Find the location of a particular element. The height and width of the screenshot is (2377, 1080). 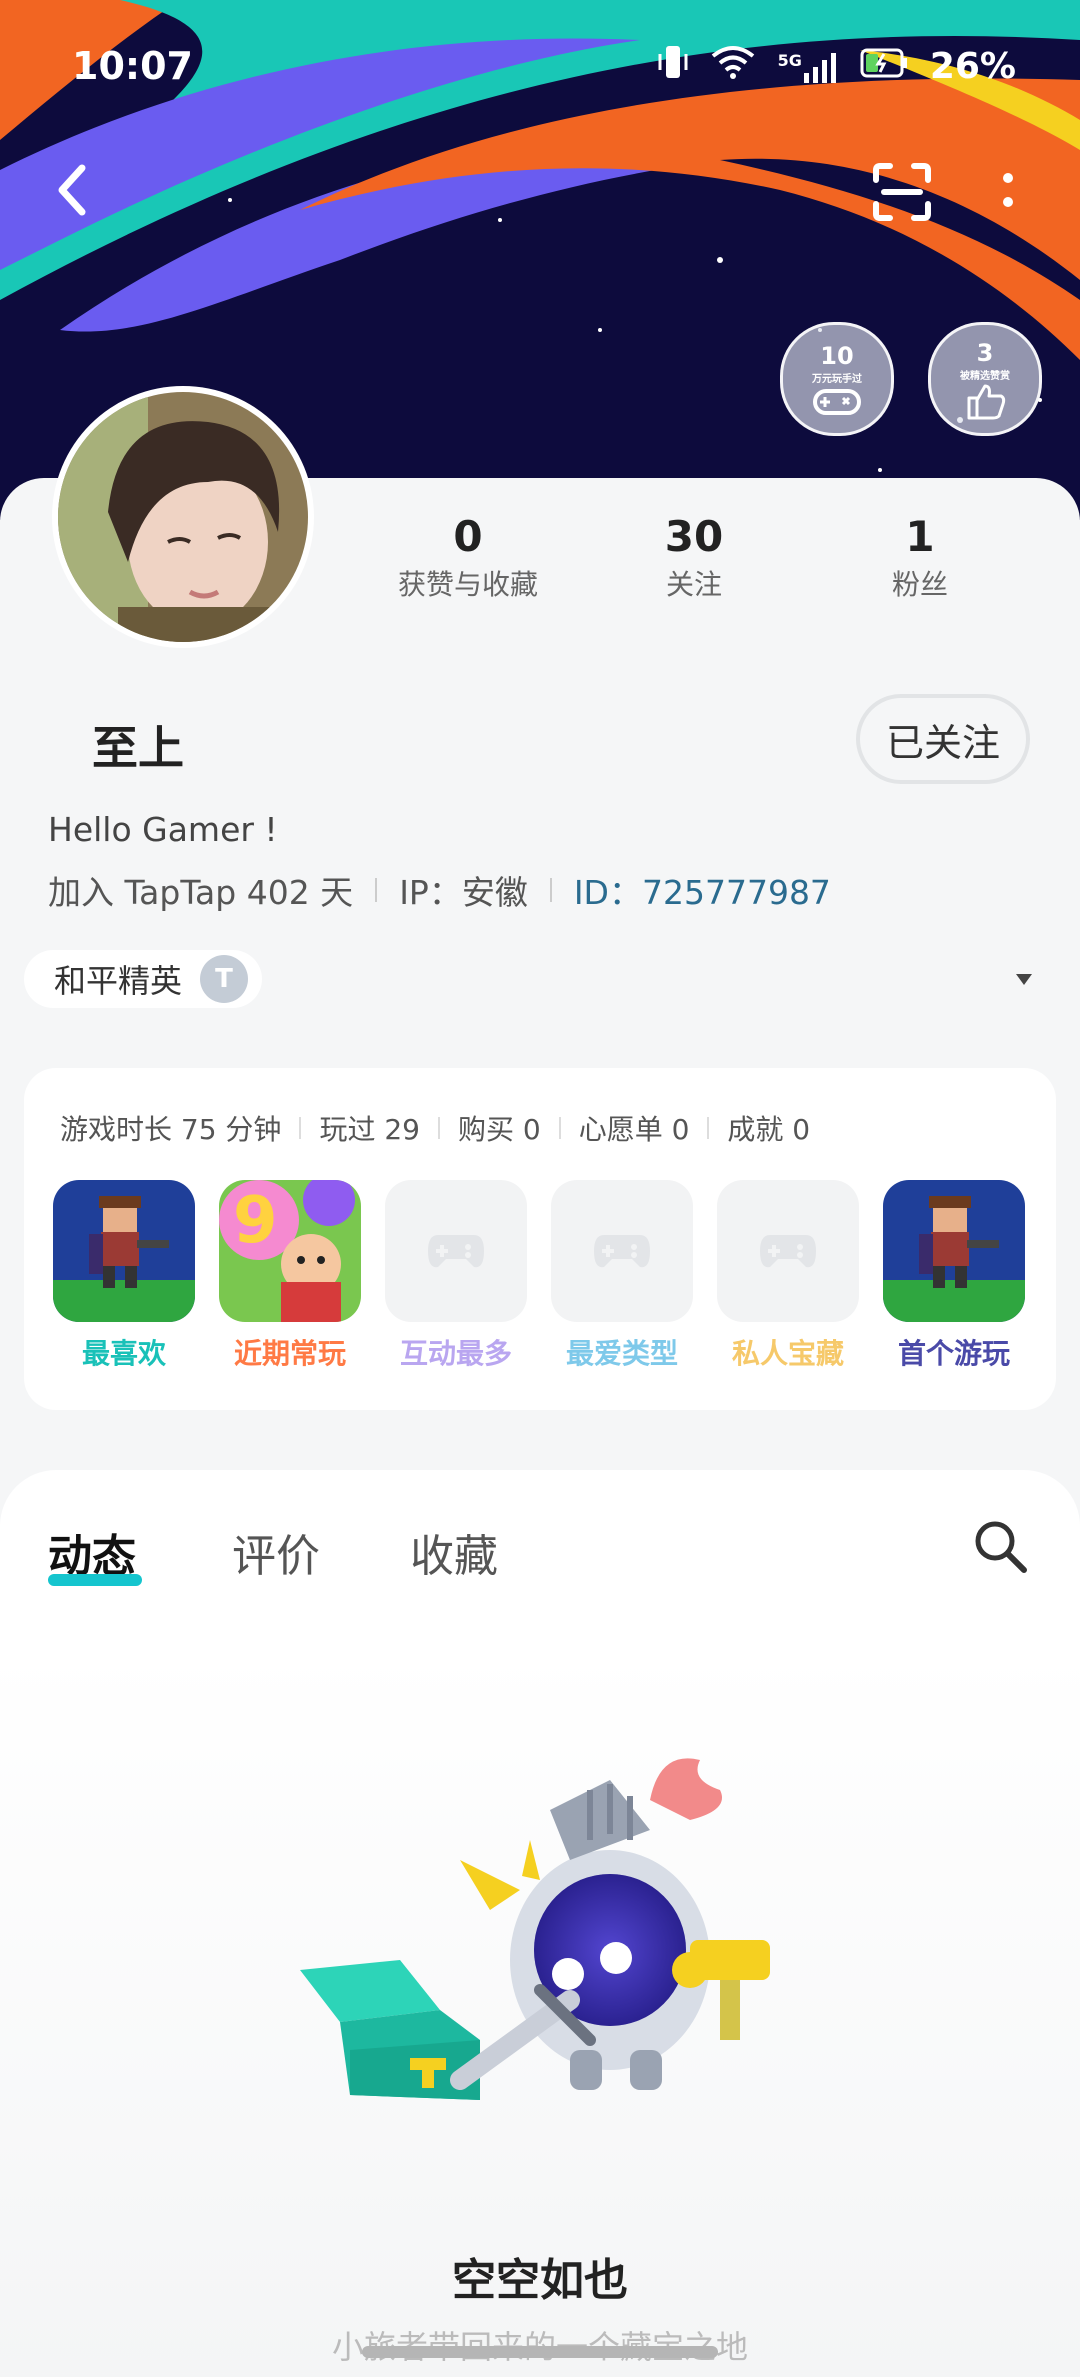

game-tile-genre is located at coordinates (622, 1251).